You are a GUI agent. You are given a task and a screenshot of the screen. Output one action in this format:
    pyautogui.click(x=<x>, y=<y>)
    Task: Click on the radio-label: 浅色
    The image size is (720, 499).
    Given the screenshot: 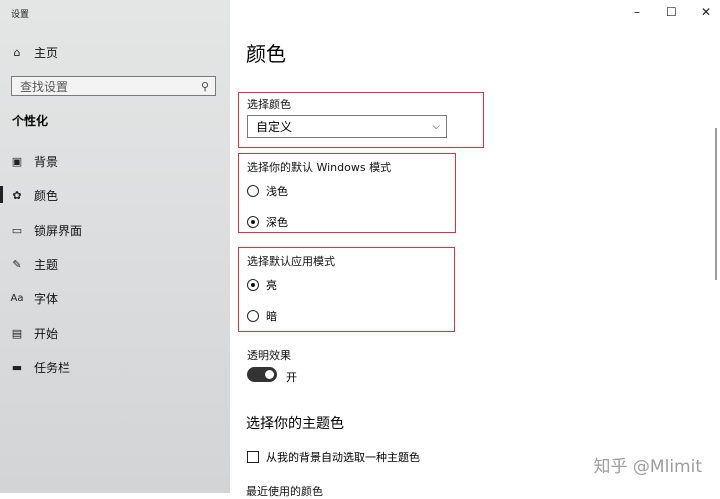 What is the action you would take?
    pyautogui.click(x=277, y=191)
    